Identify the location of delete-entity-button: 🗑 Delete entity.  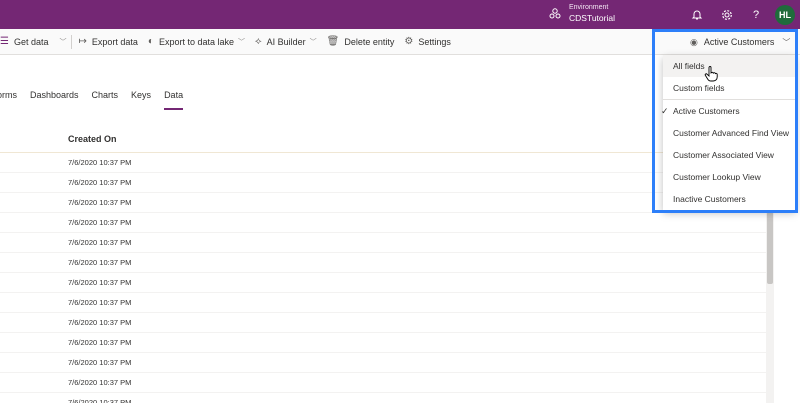
(361, 42).